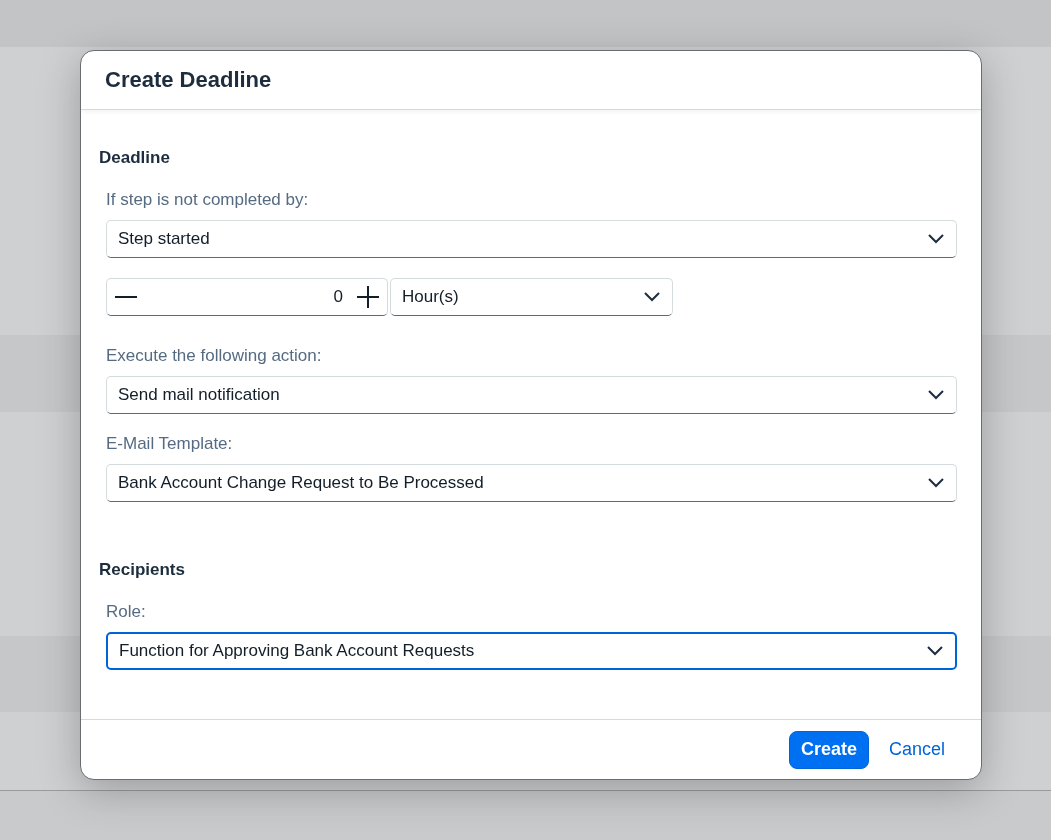 Image resolution: width=1051 pixels, height=840 pixels. What do you see at coordinates (368, 297) in the screenshot?
I see `plus-icon` at bounding box center [368, 297].